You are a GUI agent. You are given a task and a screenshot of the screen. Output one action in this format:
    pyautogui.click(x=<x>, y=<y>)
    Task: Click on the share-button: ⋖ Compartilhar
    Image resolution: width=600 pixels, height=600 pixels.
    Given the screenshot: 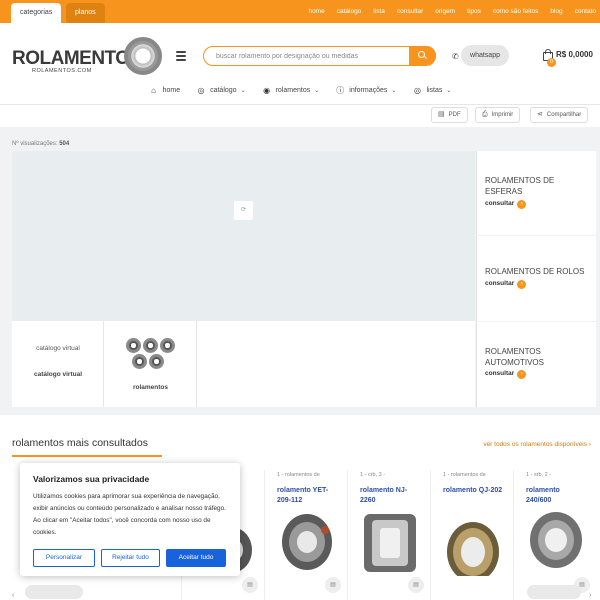 What is the action you would take?
    pyautogui.click(x=559, y=115)
    